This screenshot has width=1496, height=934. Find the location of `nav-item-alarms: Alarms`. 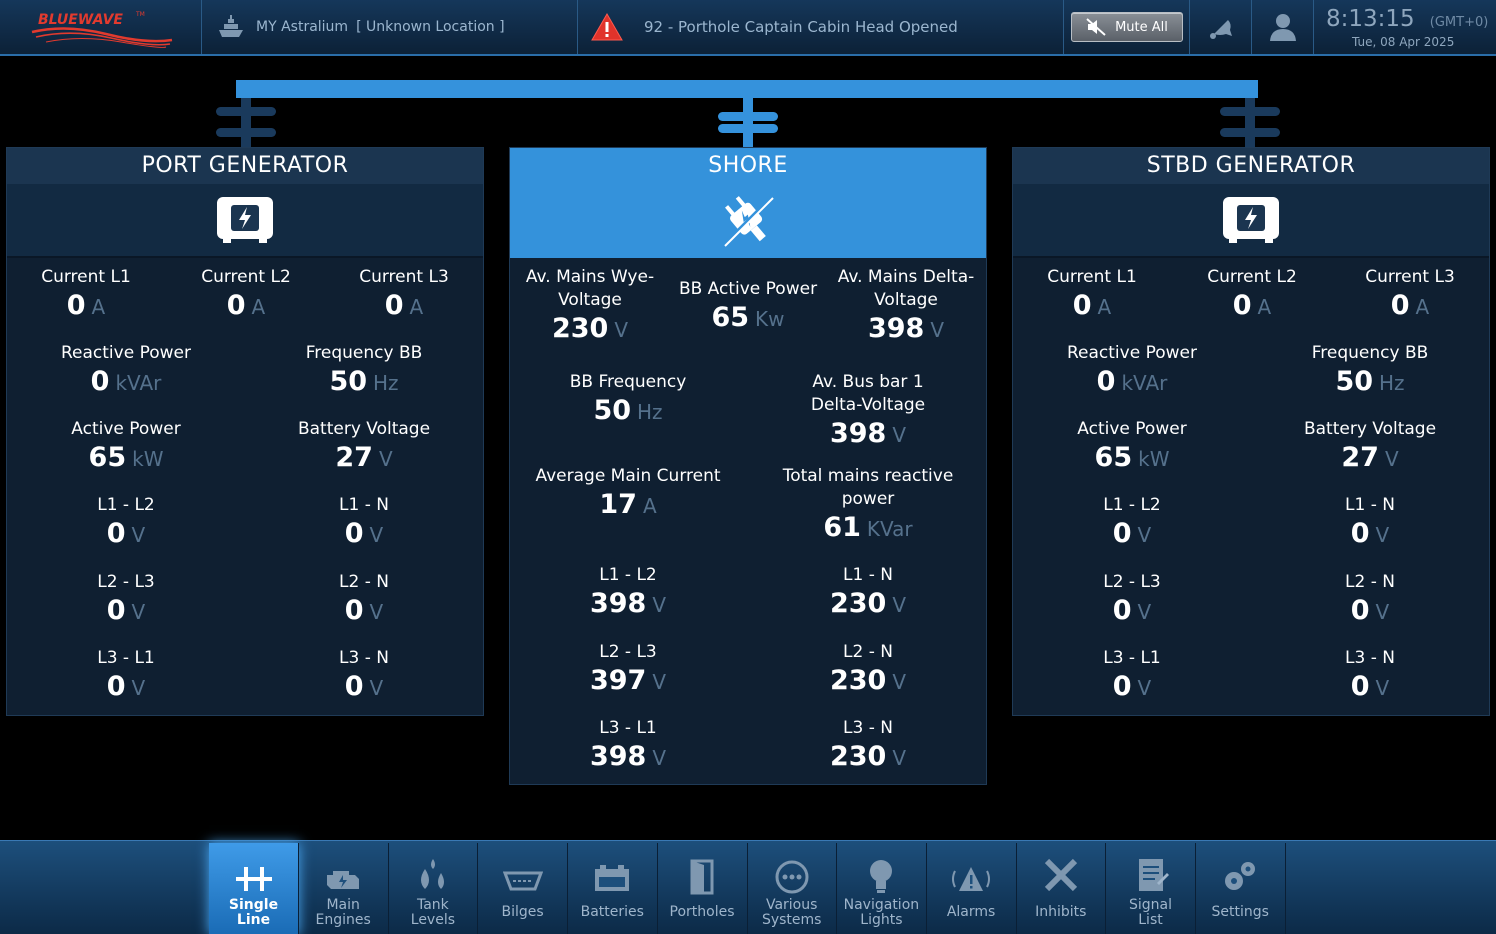

nav-item-alarms: Alarms is located at coordinates (972, 888).